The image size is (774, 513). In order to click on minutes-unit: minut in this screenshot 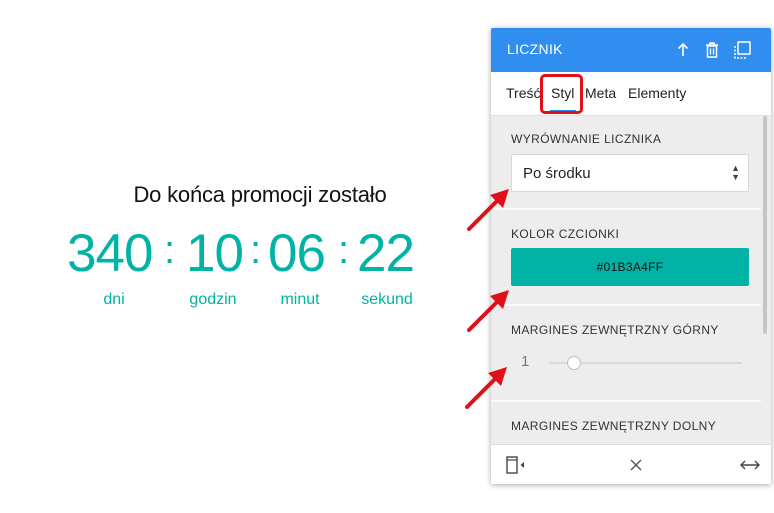, I will do `click(300, 299)`.